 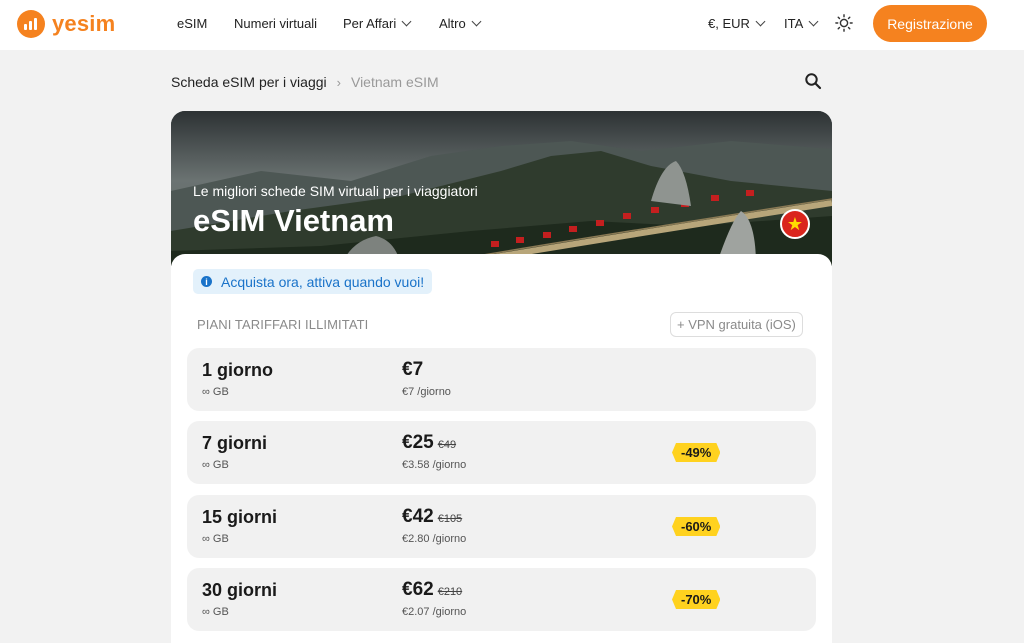 I want to click on plan-price-per-day: €7 /giorno, so click(x=426, y=392).